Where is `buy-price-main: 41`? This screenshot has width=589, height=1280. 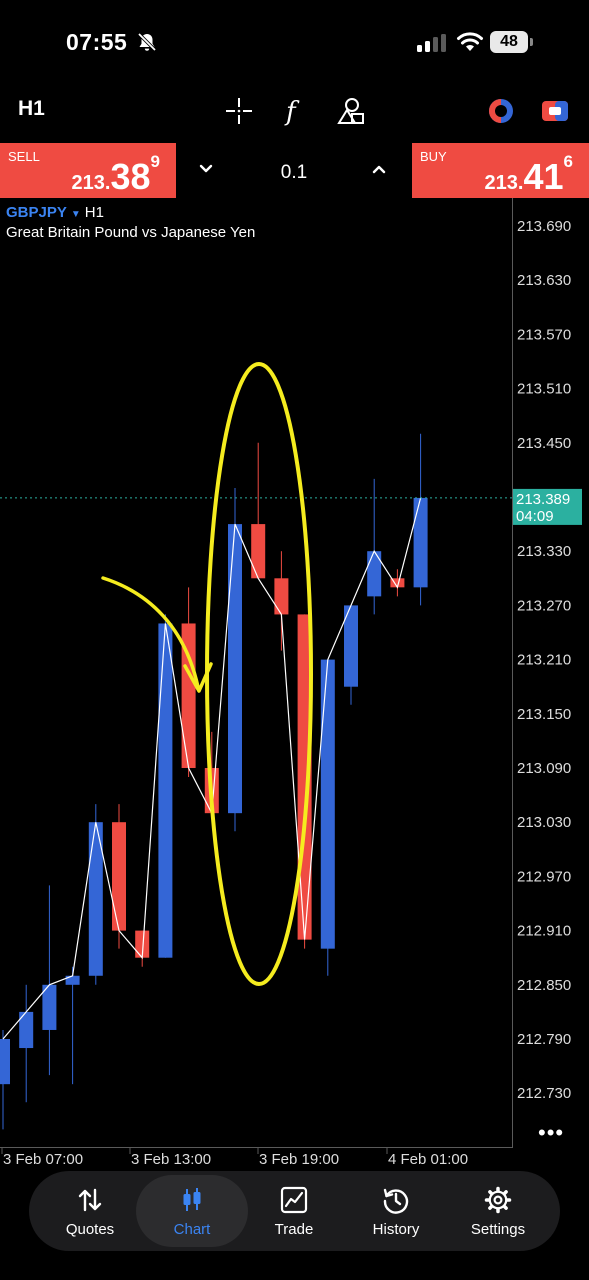
buy-price-main: 41 is located at coordinates (543, 176).